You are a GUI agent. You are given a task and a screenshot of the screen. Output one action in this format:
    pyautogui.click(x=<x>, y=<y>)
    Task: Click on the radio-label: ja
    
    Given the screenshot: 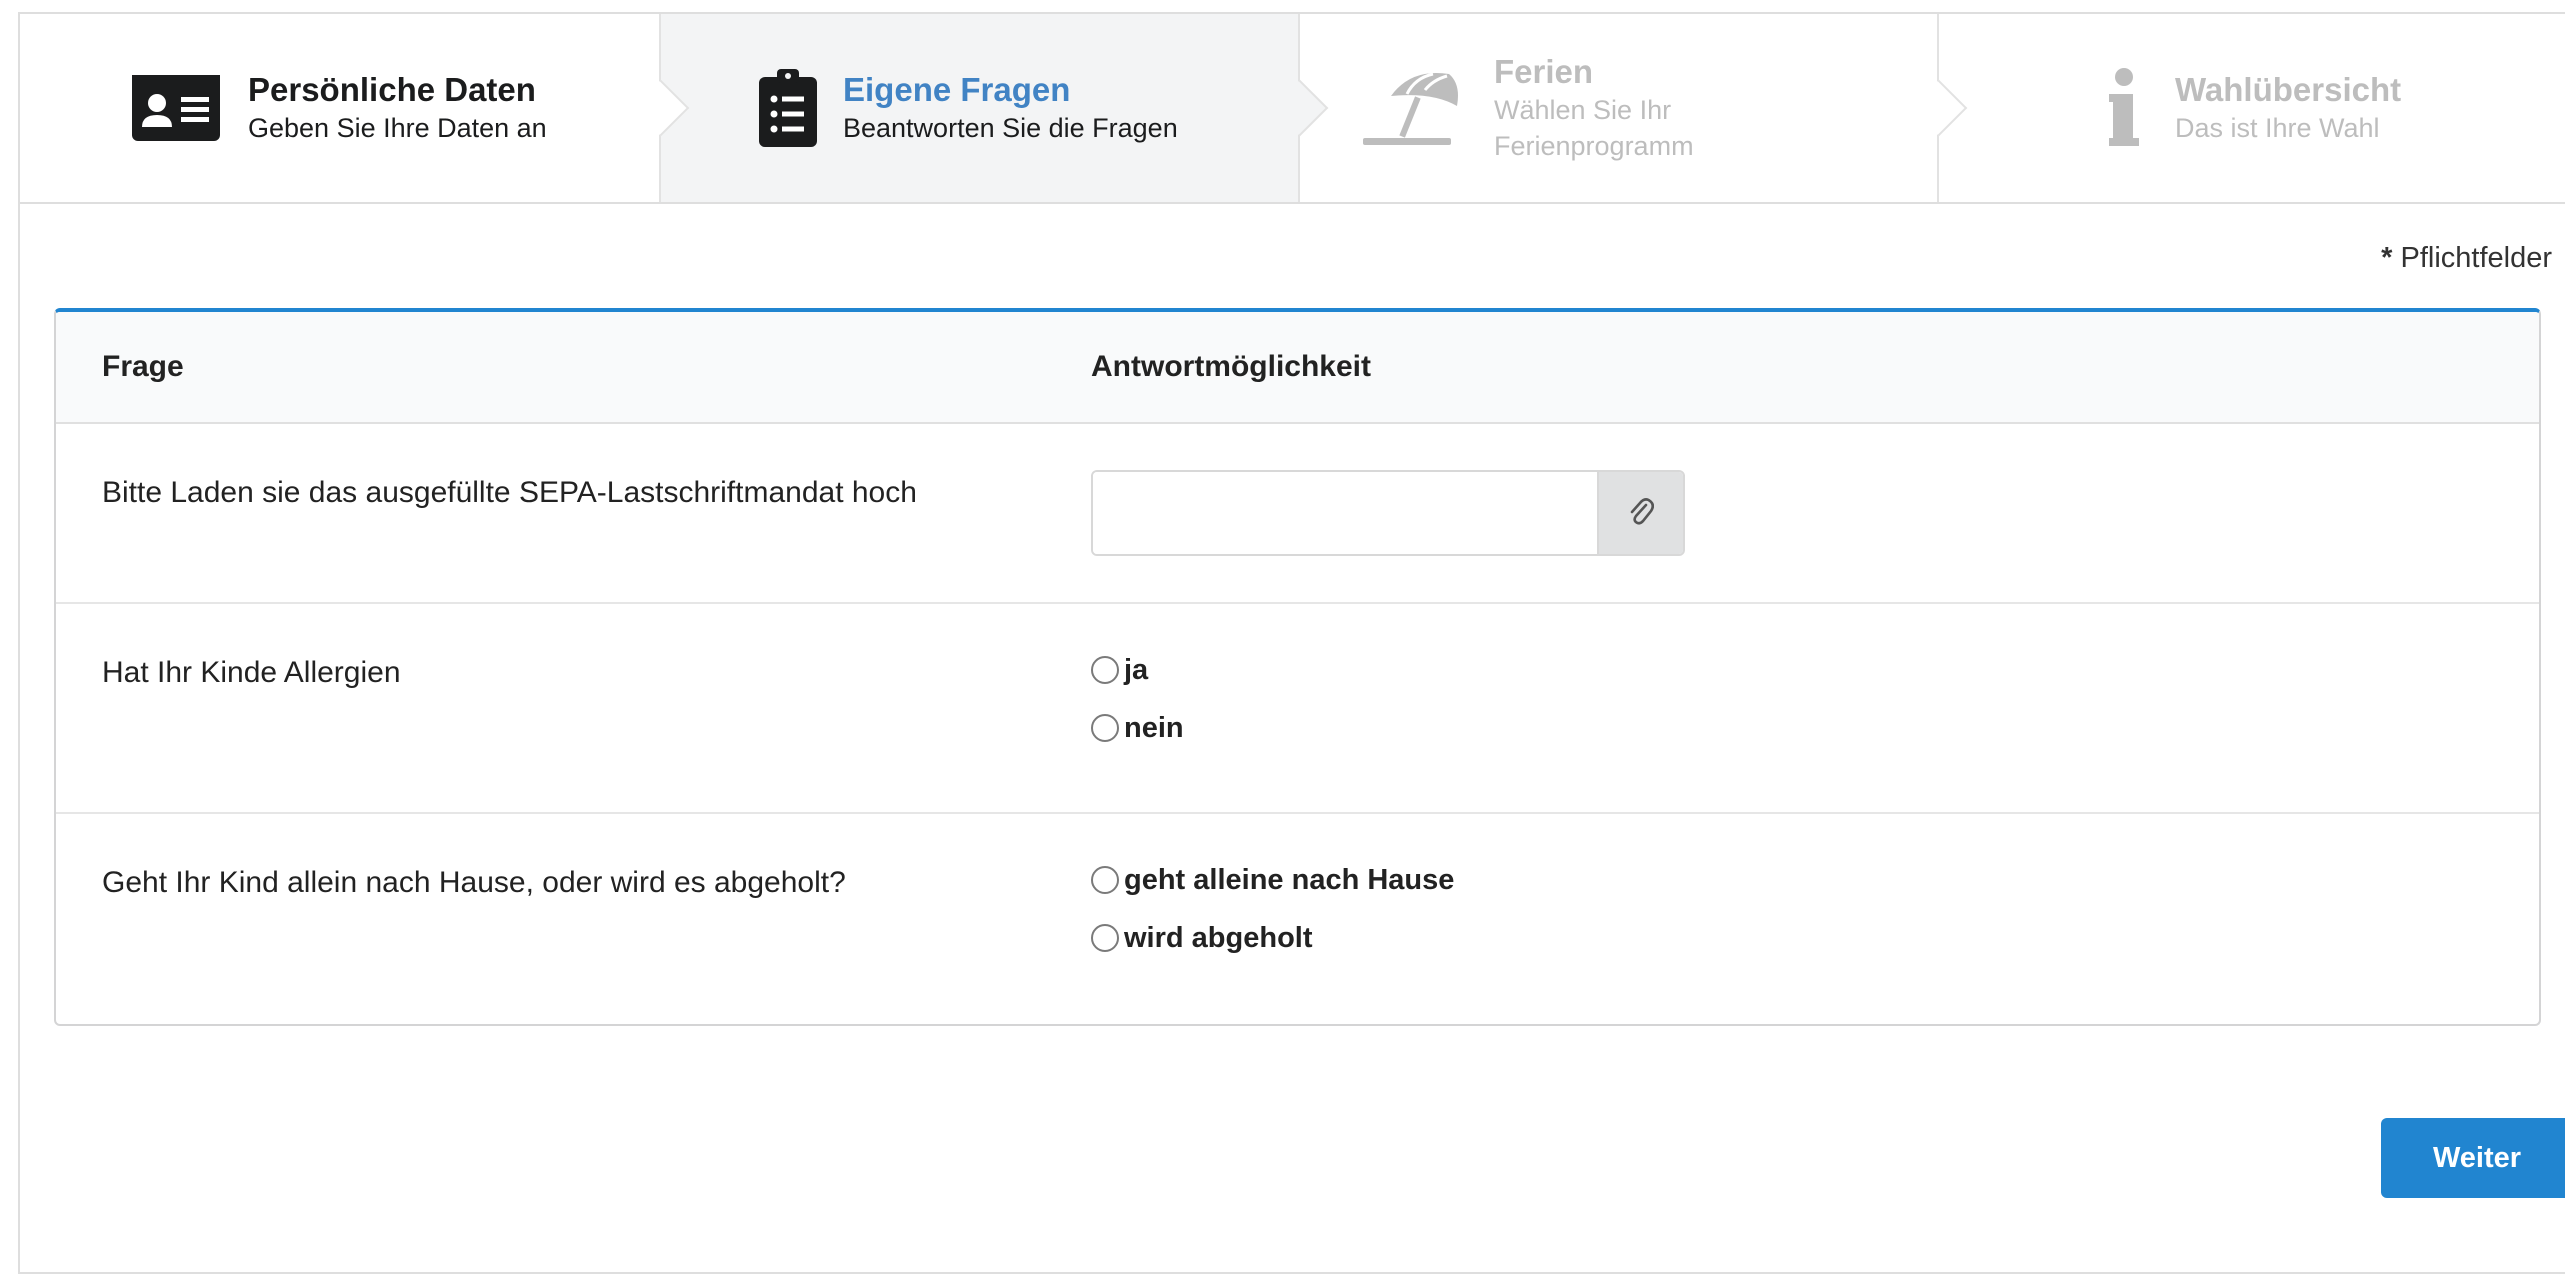 What is the action you would take?
    pyautogui.click(x=1136, y=669)
    